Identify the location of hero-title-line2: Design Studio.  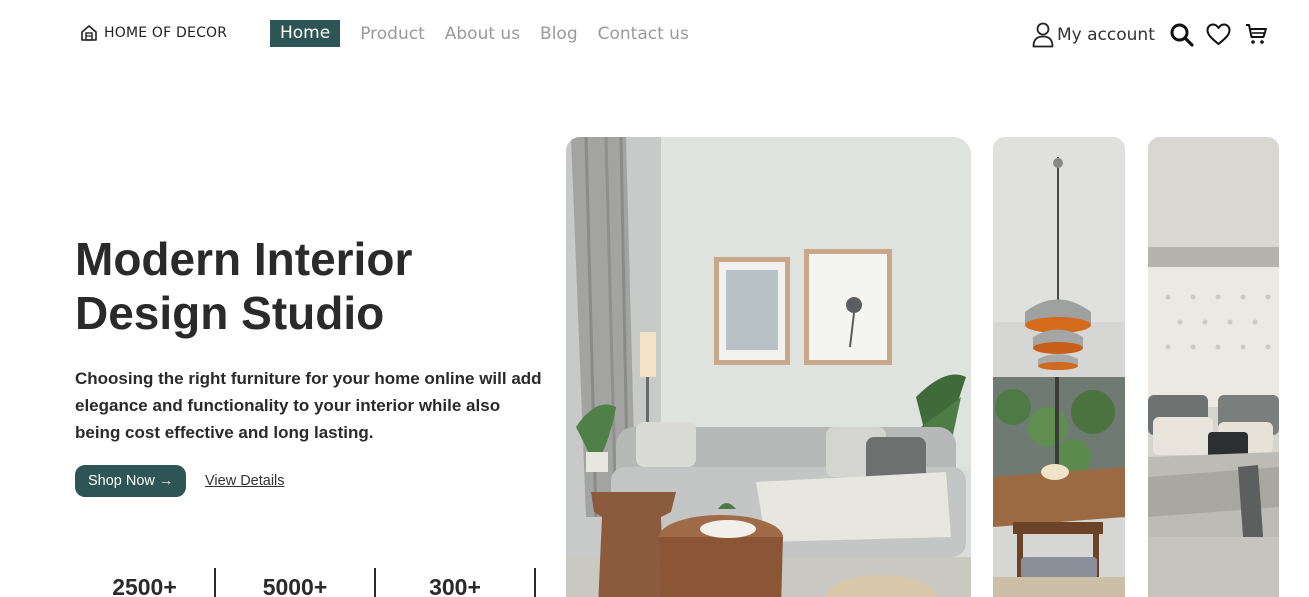
(230, 313).